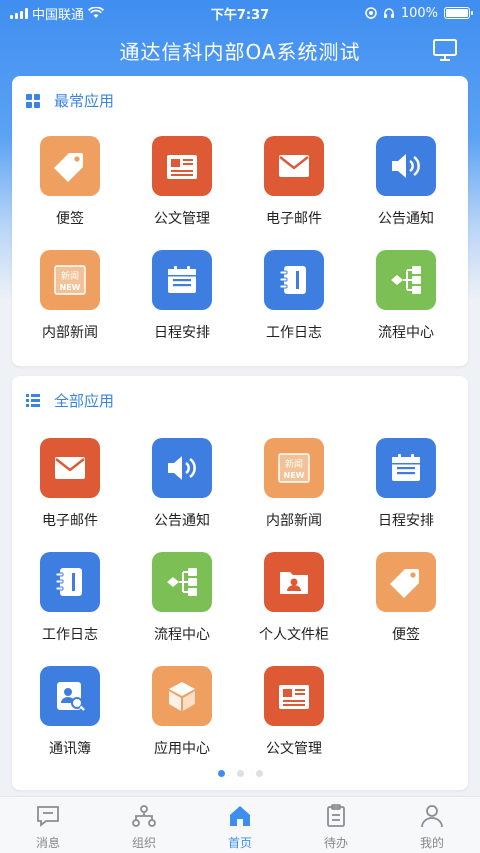 The width and height of the screenshot is (480, 853). What do you see at coordinates (240, 51) in the screenshot?
I see `page-title: 通达信科内部OA系统测试` at bounding box center [240, 51].